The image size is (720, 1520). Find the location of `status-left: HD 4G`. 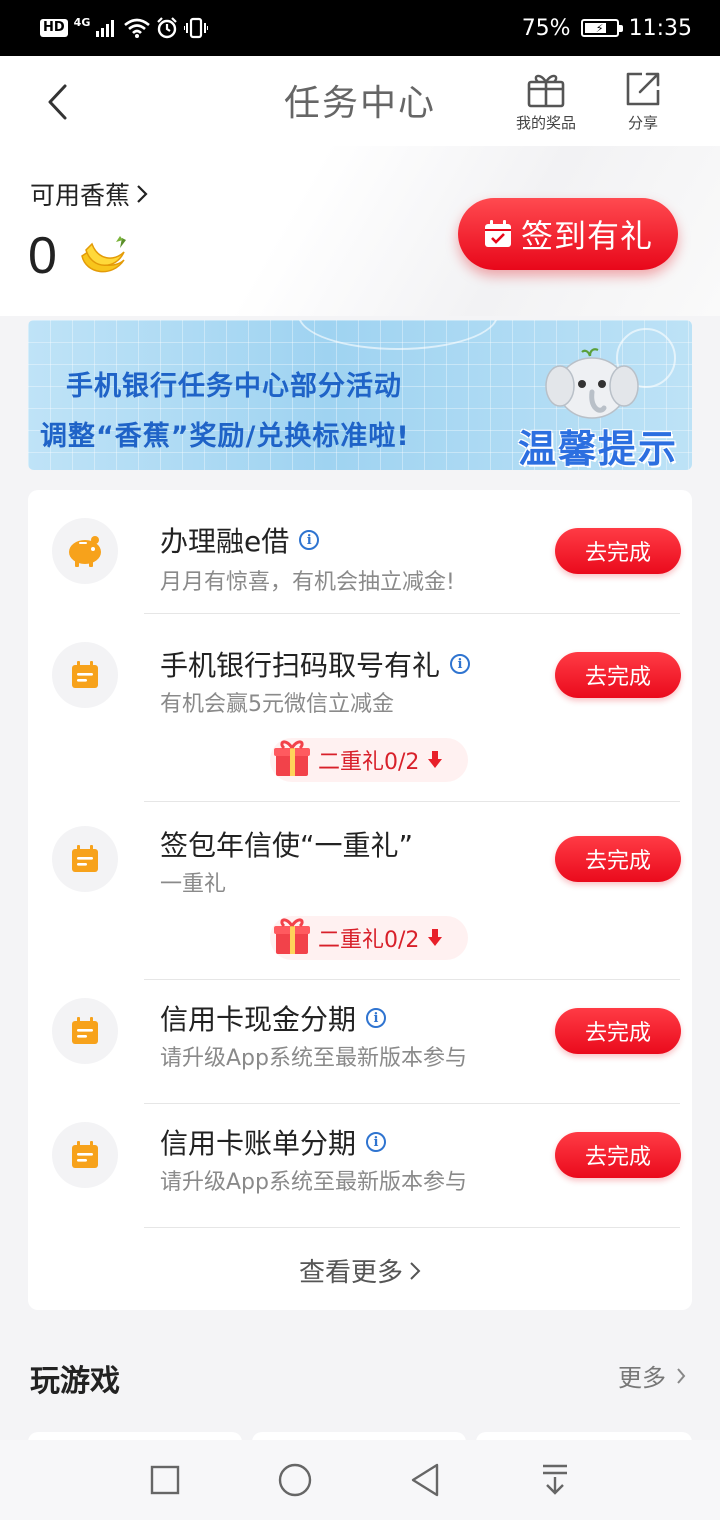

status-left: HD 4G is located at coordinates (124, 27).